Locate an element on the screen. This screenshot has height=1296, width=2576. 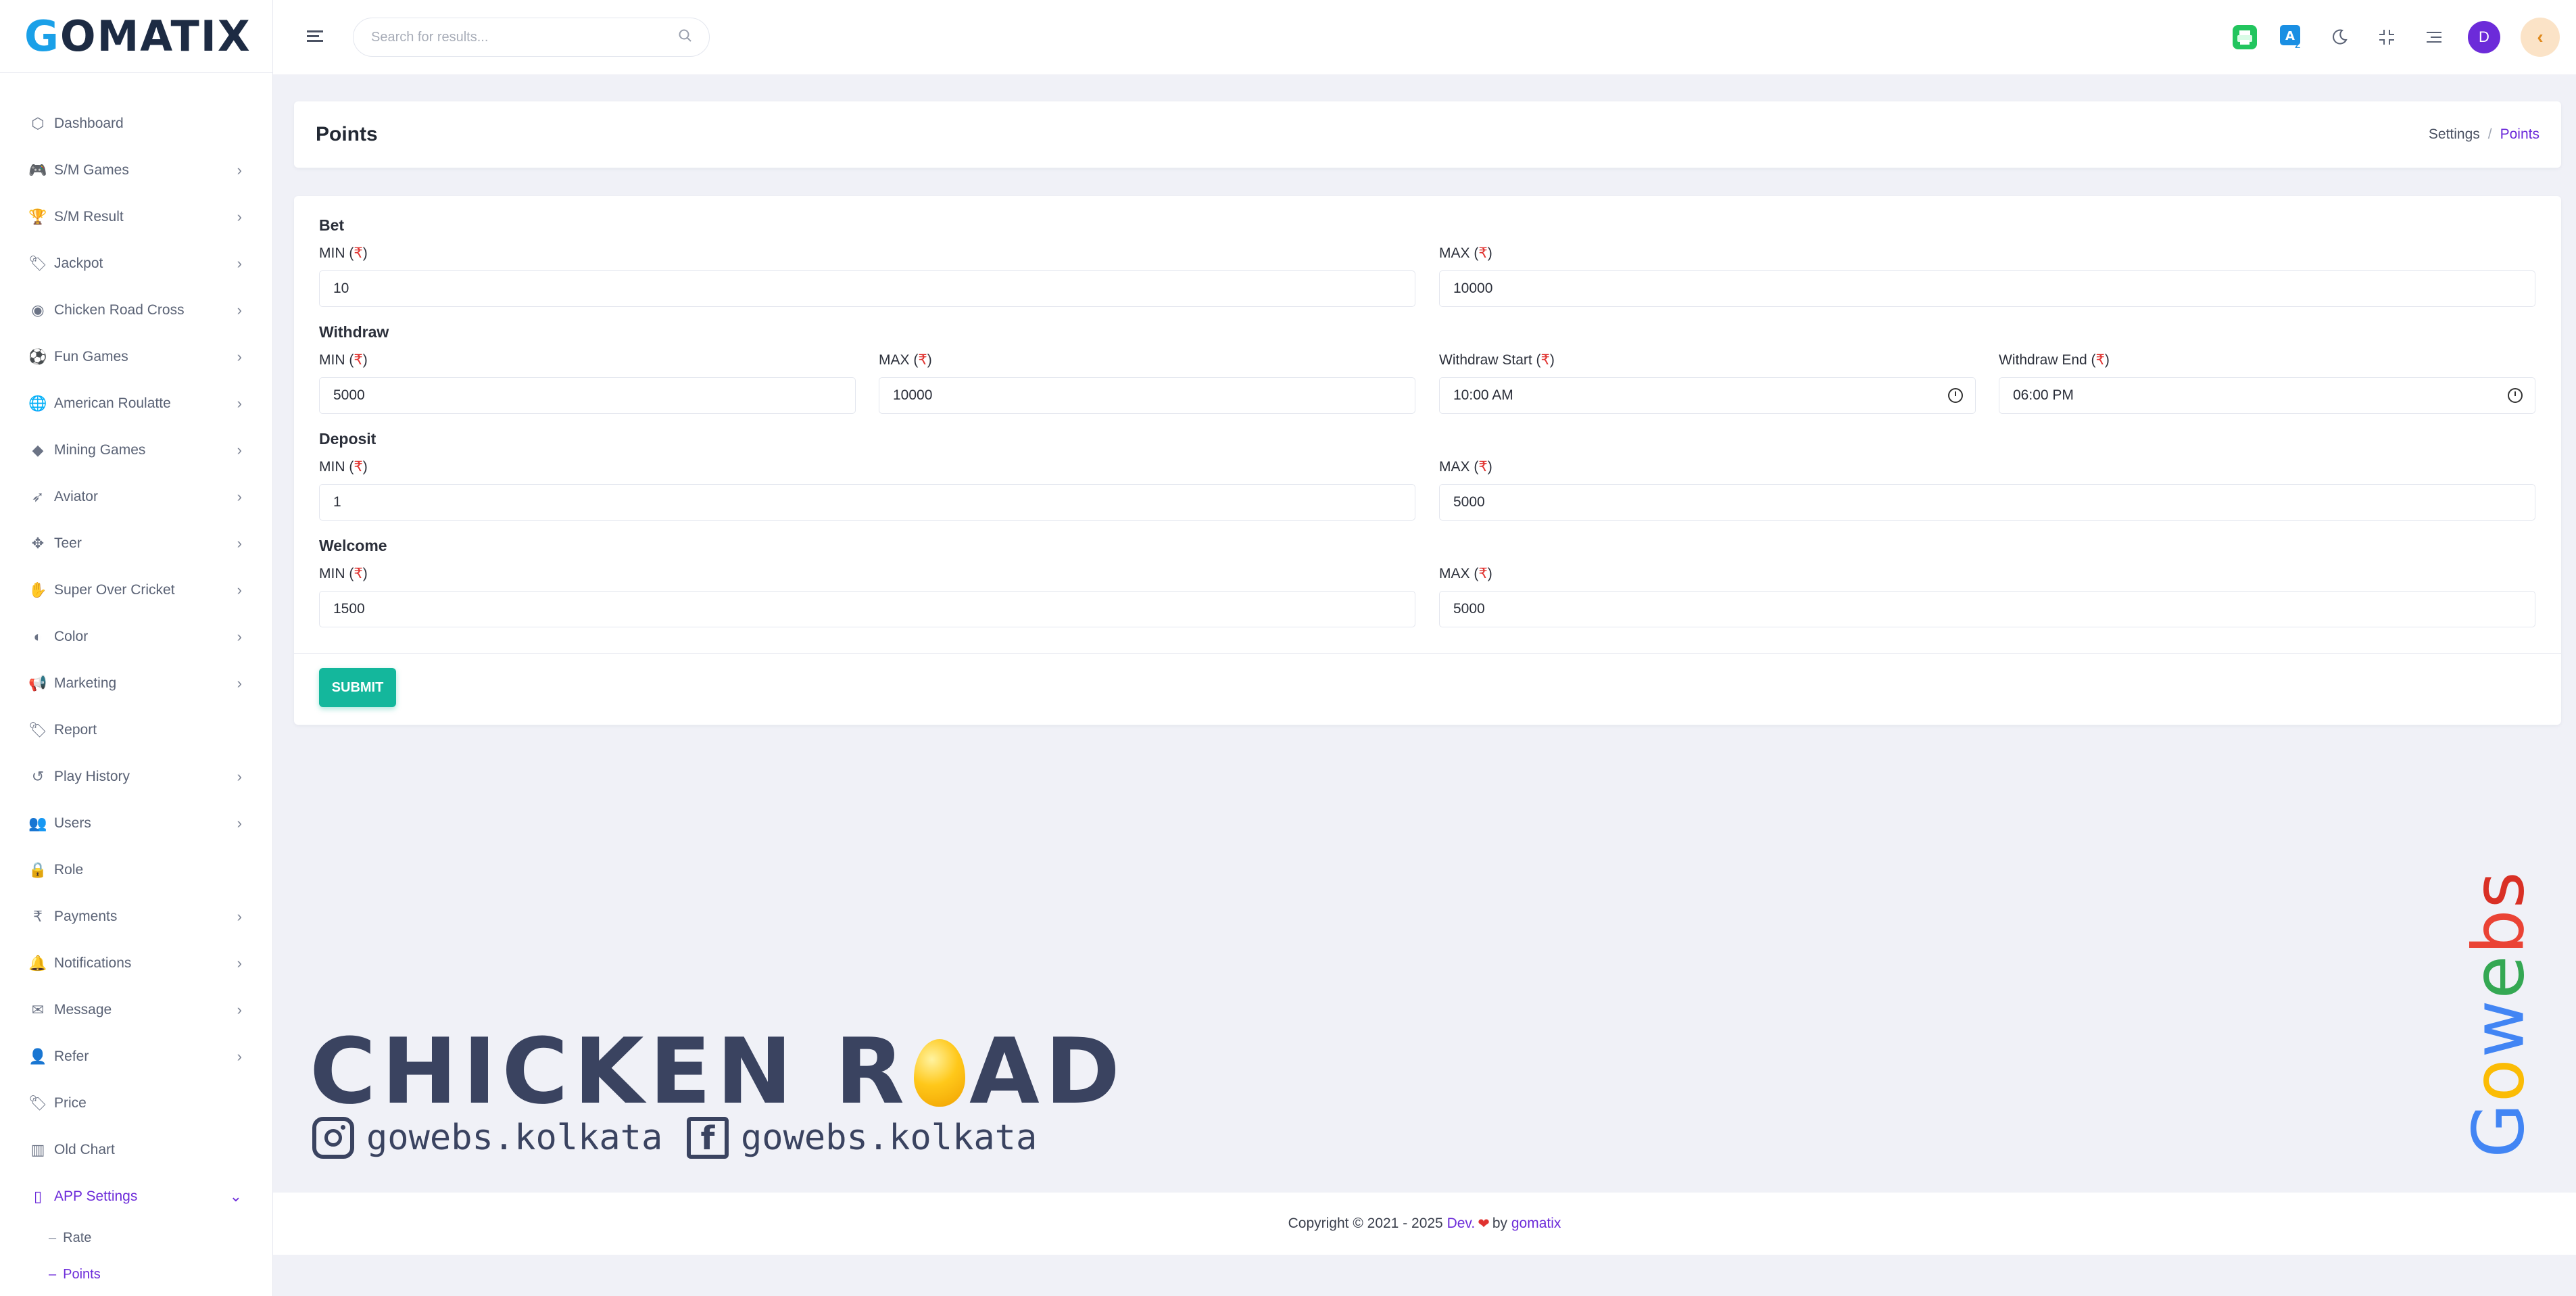
sidebar-item-jackpot: 🏷 Jackpot › is located at coordinates (136, 263).